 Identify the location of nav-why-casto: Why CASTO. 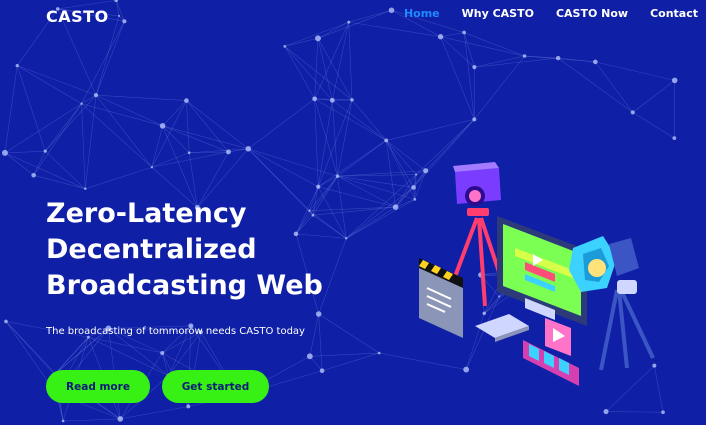
(498, 13).